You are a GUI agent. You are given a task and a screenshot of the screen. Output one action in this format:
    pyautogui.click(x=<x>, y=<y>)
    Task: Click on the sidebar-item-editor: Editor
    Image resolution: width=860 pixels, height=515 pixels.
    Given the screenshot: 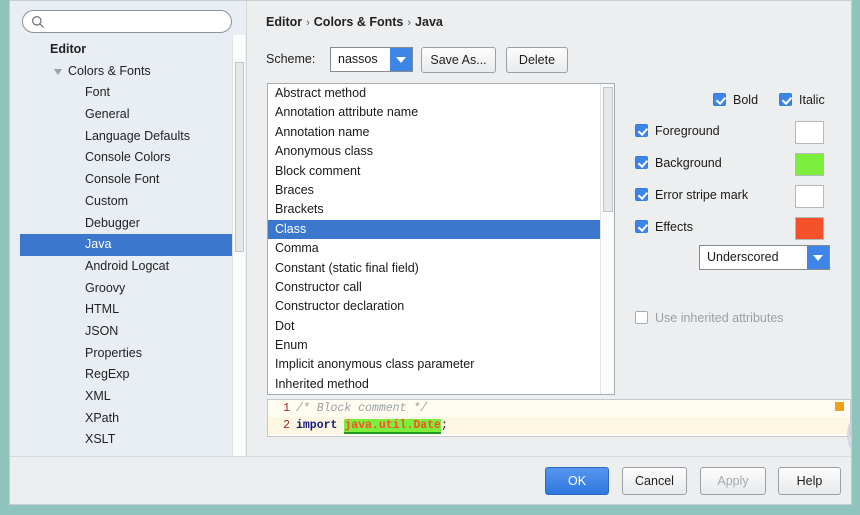 What is the action you would take?
    pyautogui.click(x=121, y=50)
    